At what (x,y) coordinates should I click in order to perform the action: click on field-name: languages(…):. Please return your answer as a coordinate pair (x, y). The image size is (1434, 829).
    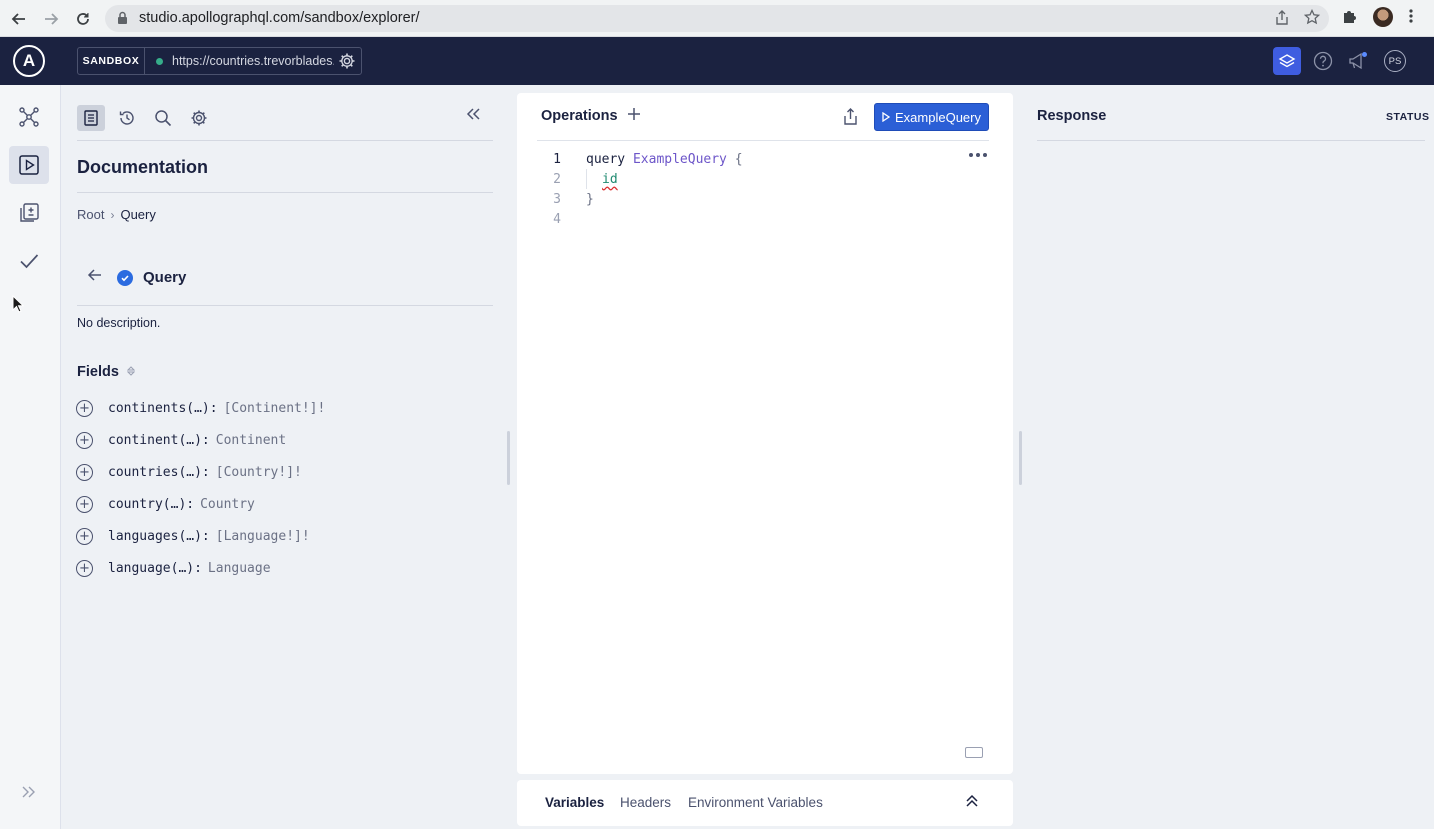
    Looking at the image, I should click on (159, 536).